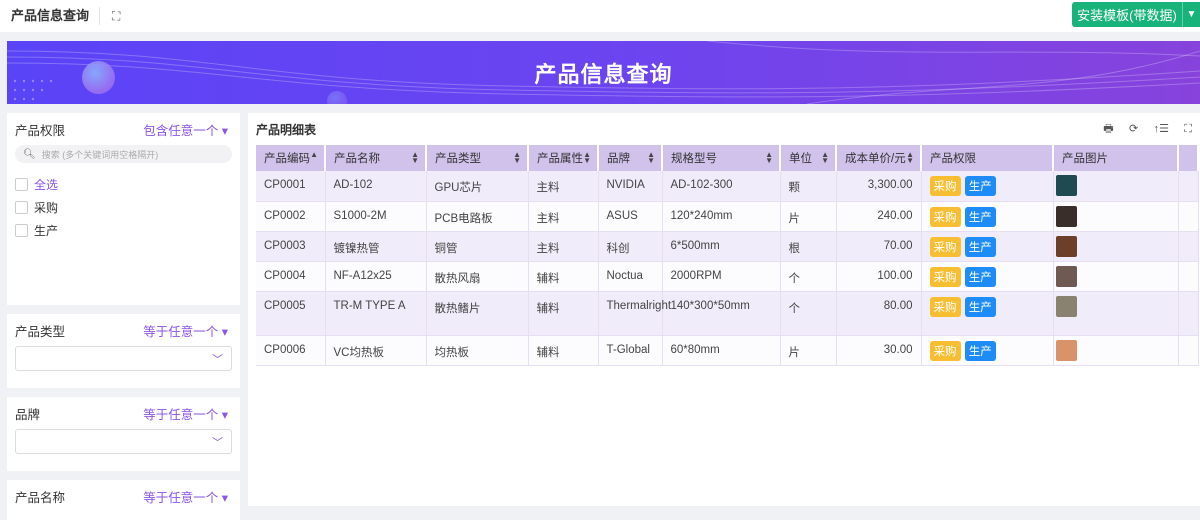  What do you see at coordinates (123, 230) in the screenshot?
I see `checkbox-production: 生产` at bounding box center [123, 230].